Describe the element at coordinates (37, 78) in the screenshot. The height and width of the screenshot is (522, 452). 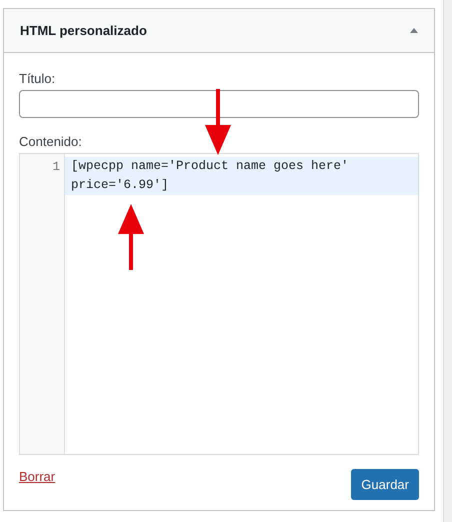
I see `field-label: Título:` at that location.